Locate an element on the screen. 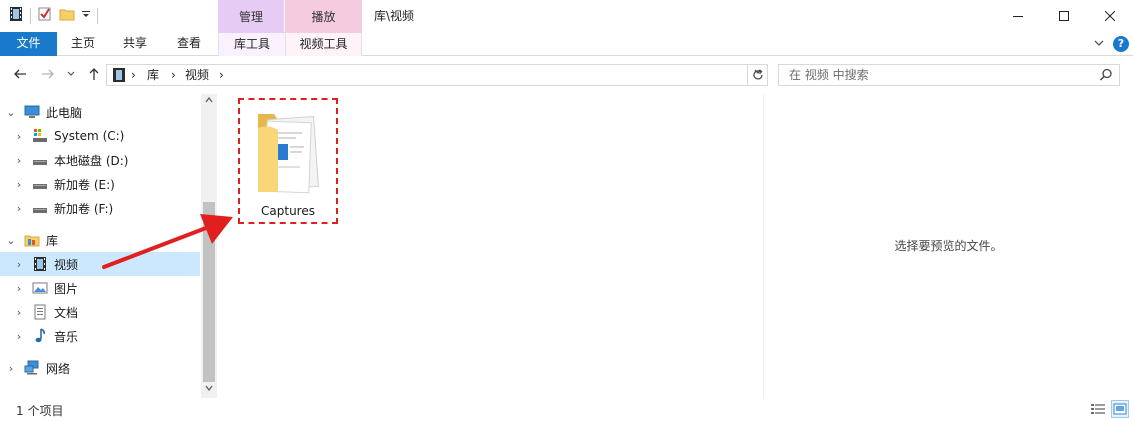 Image resolution: width=1133 pixels, height=422 pixels. search-icon is located at coordinates (1106, 76).